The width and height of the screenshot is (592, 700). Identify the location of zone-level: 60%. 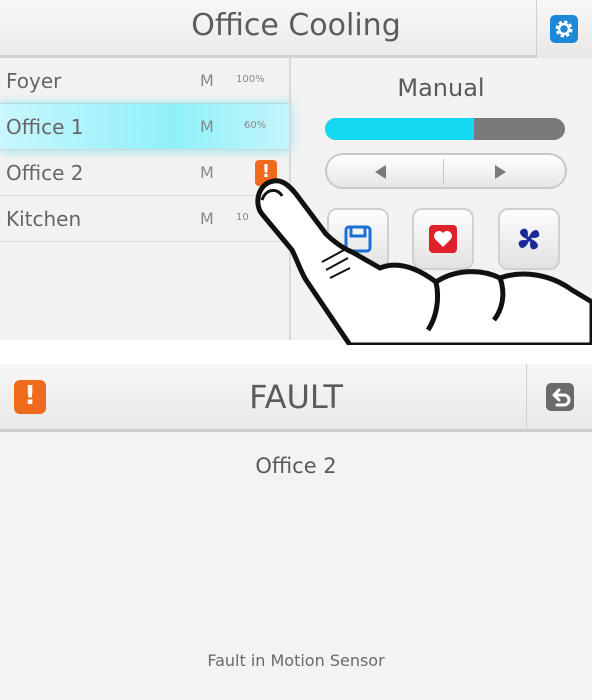
(255, 125).